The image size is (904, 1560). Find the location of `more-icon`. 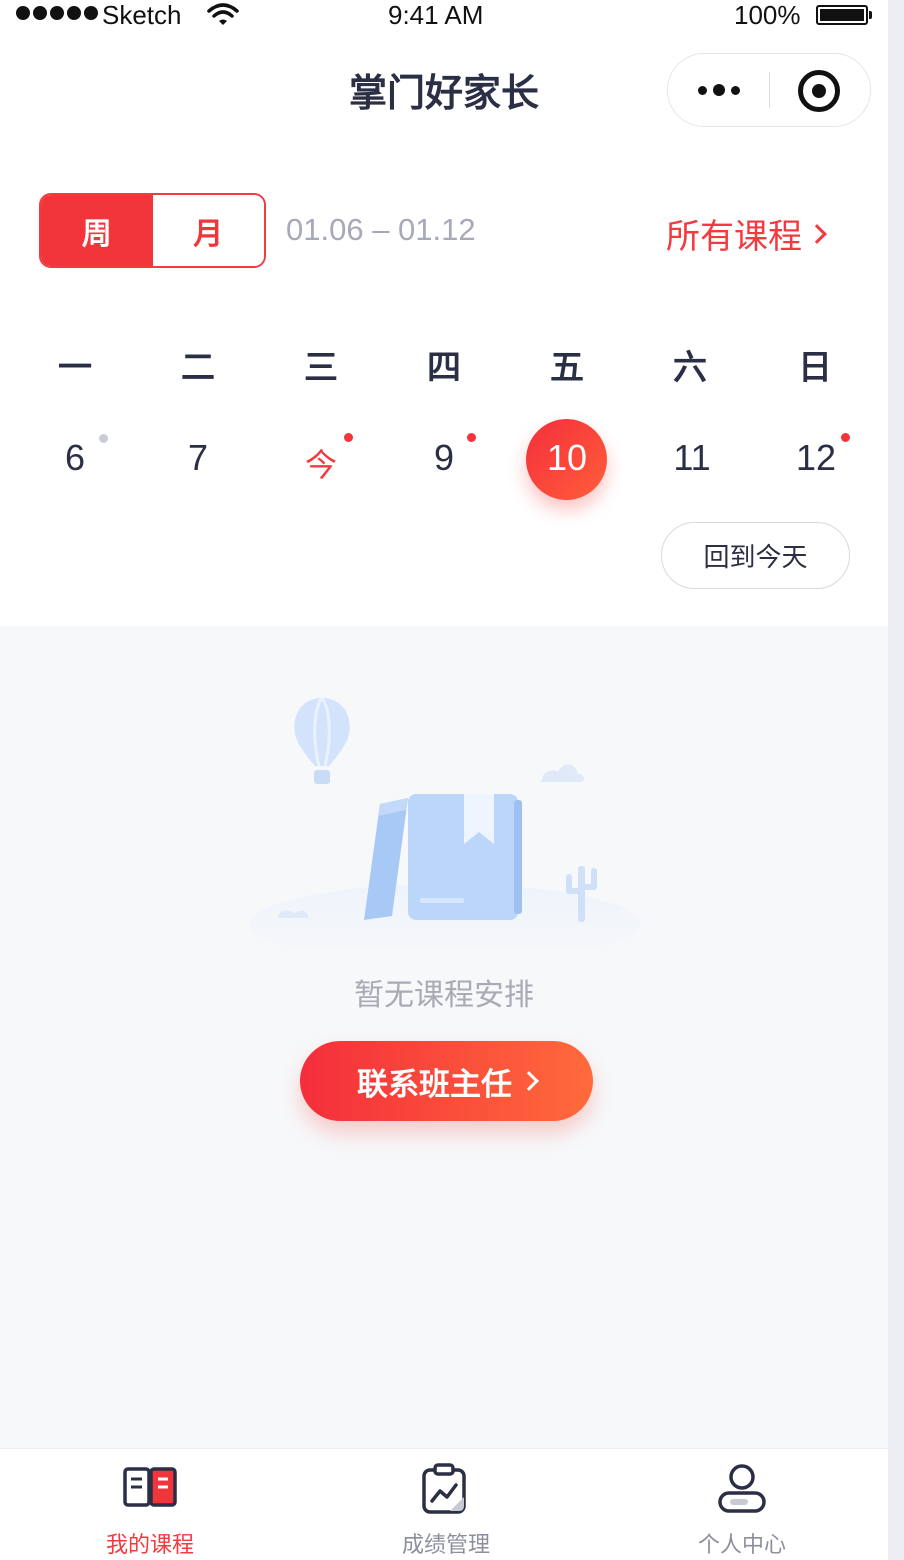

more-icon is located at coordinates (719, 90).